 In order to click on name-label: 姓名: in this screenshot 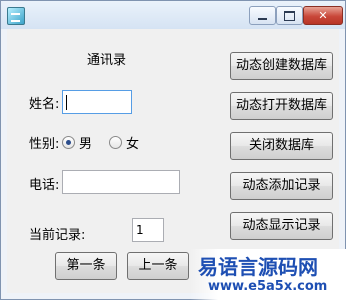, I will do `click(44, 104)`.